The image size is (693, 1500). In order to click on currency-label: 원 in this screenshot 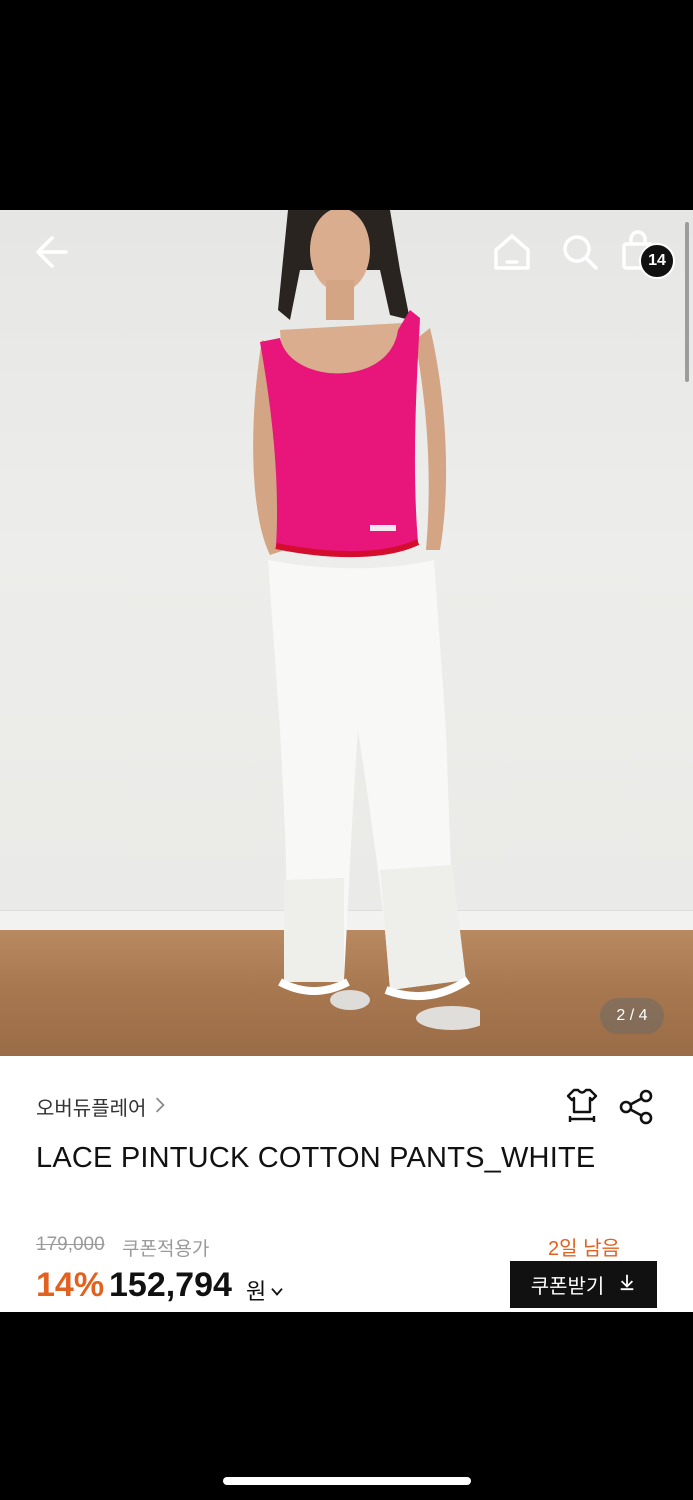, I will do `click(256, 1291)`.